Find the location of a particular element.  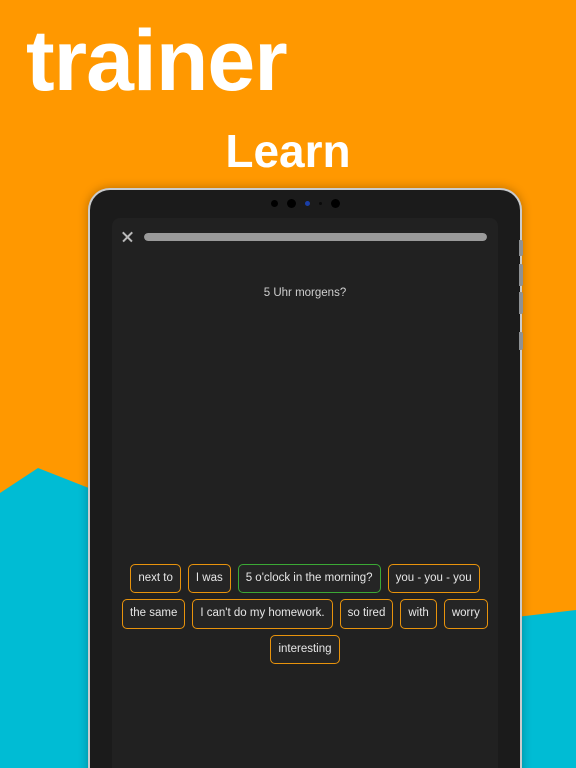

answer-choice-row: interesting is located at coordinates (305, 649).